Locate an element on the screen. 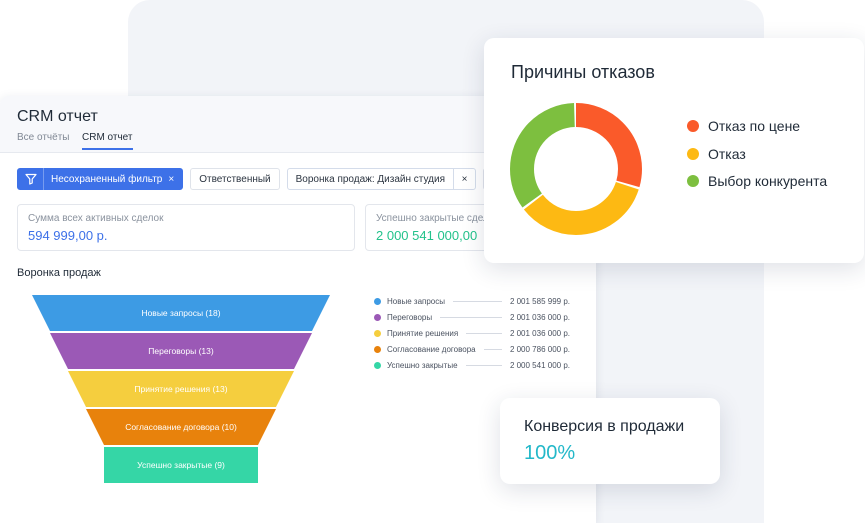  legend-label: Выбор конкурента is located at coordinates (768, 181).